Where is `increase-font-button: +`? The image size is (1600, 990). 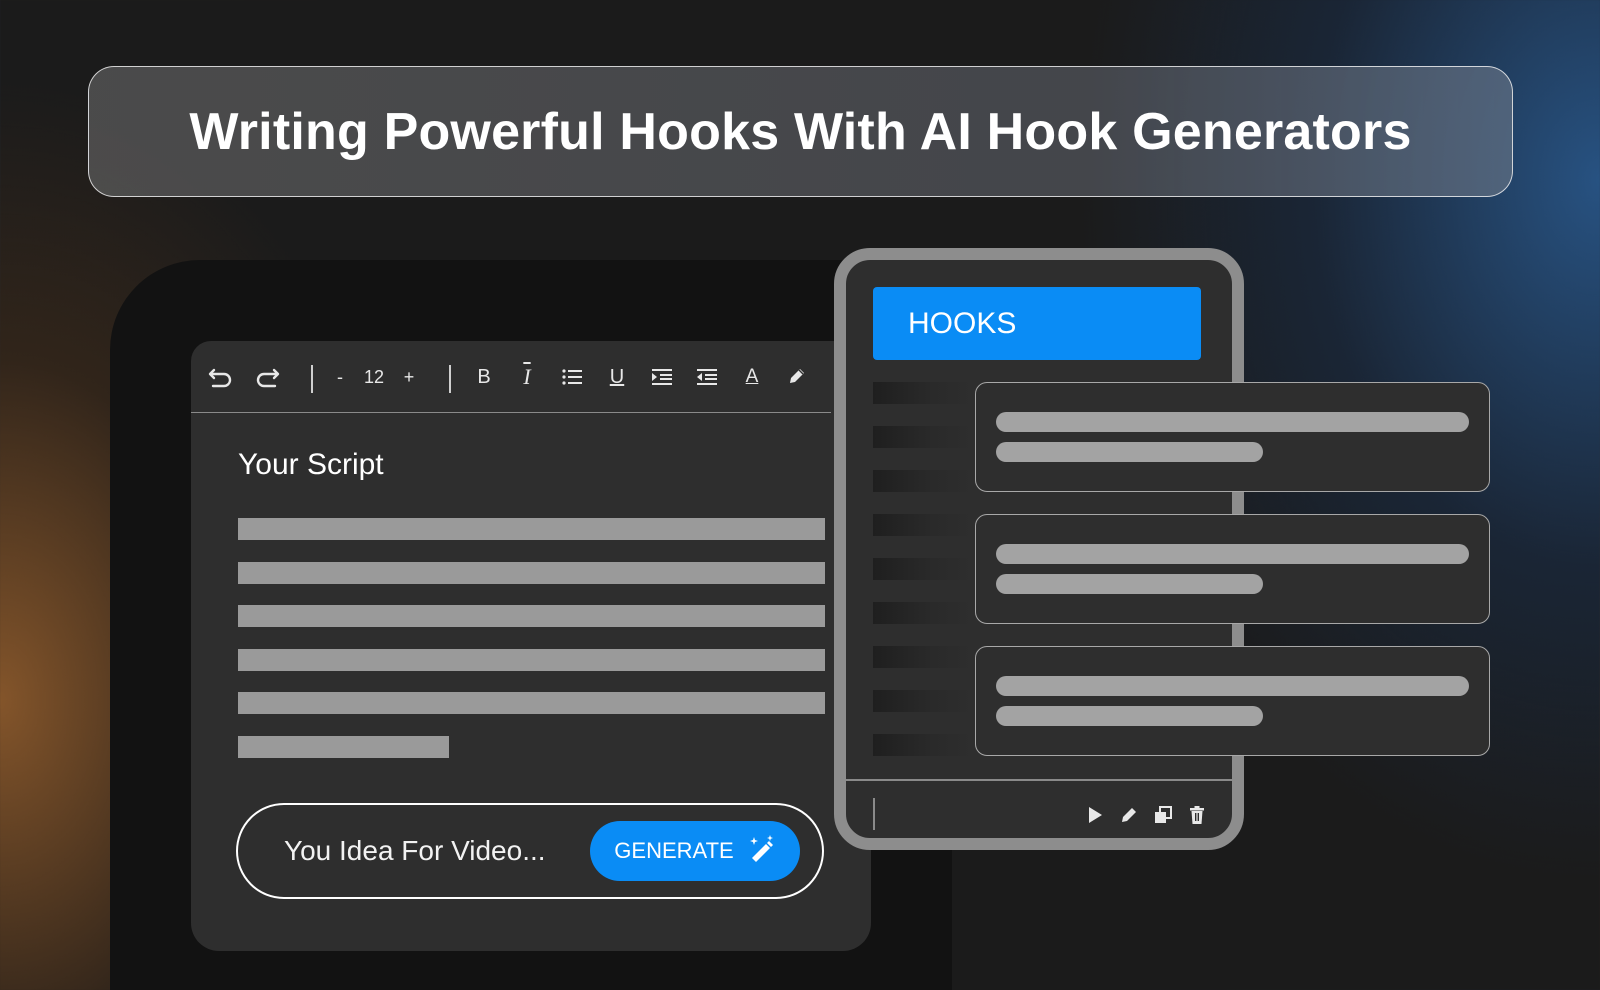 increase-font-button: + is located at coordinates (409, 377).